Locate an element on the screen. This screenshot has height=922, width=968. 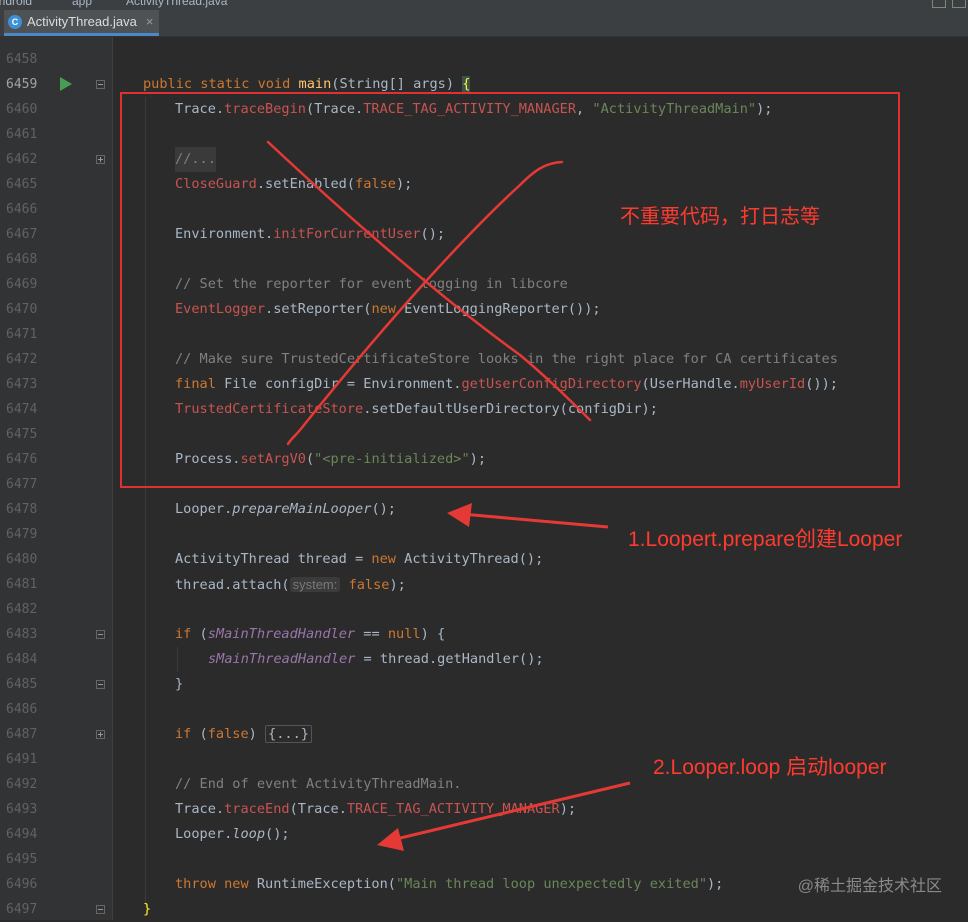
arrow-loop-line is located at coordinates (511, 811).